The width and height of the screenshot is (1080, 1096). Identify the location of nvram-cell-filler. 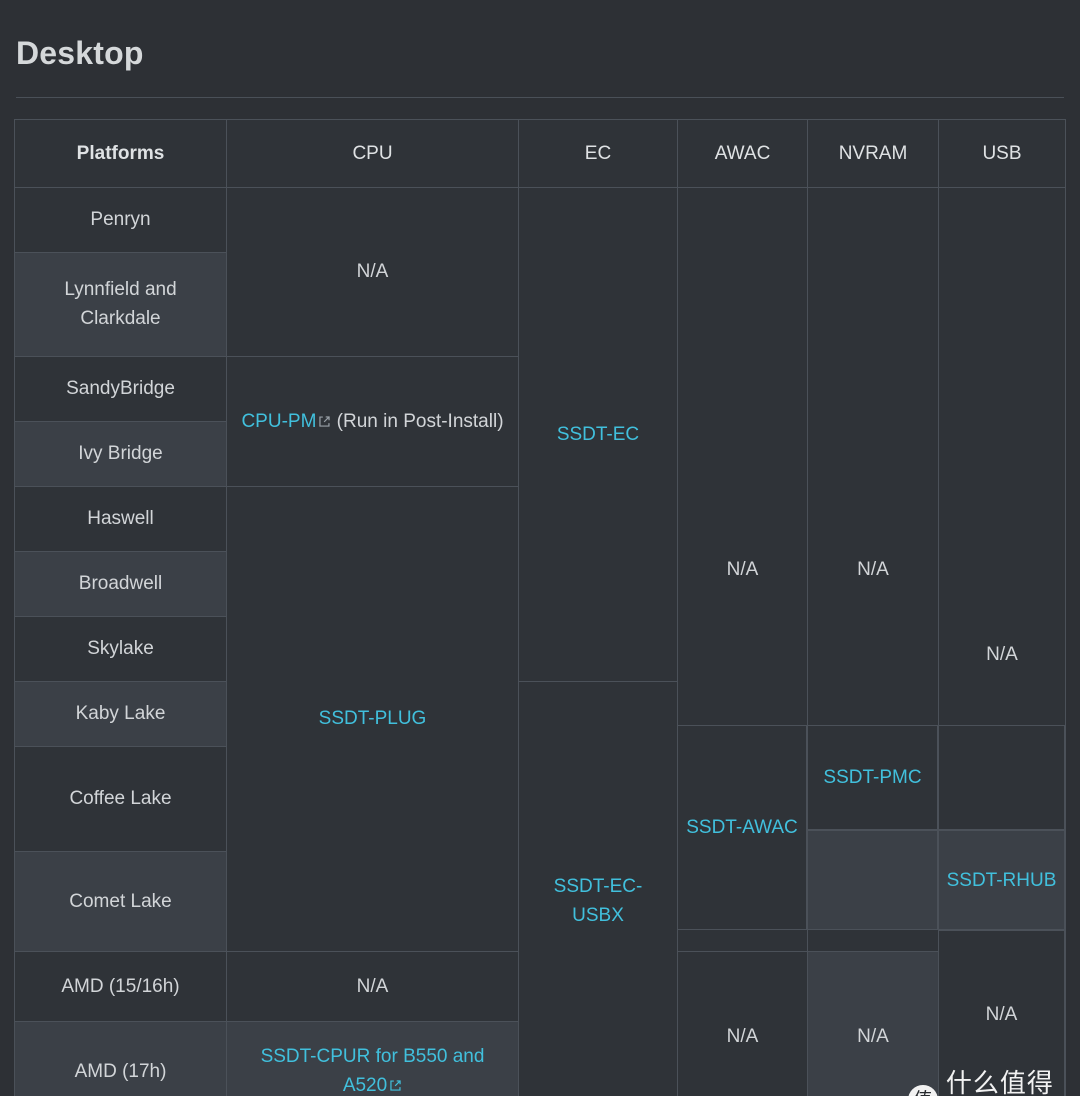
(872, 880).